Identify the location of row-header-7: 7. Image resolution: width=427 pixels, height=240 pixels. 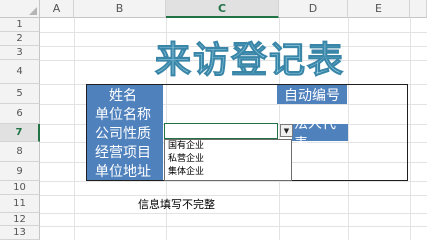
(20, 133).